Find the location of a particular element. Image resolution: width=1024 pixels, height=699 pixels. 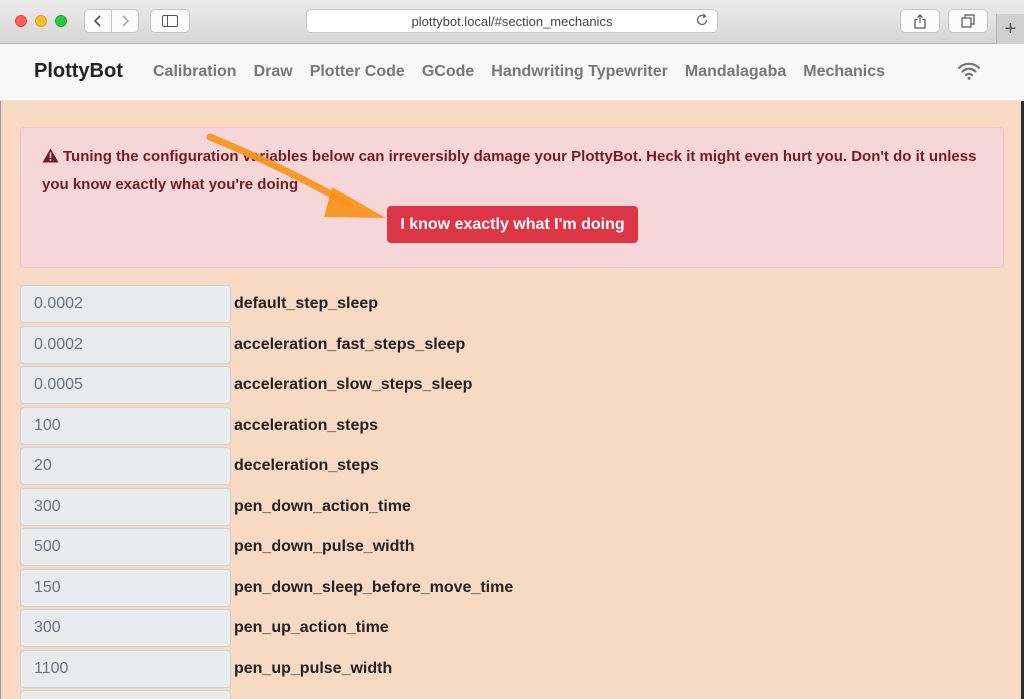

share-button is located at coordinates (920, 21).